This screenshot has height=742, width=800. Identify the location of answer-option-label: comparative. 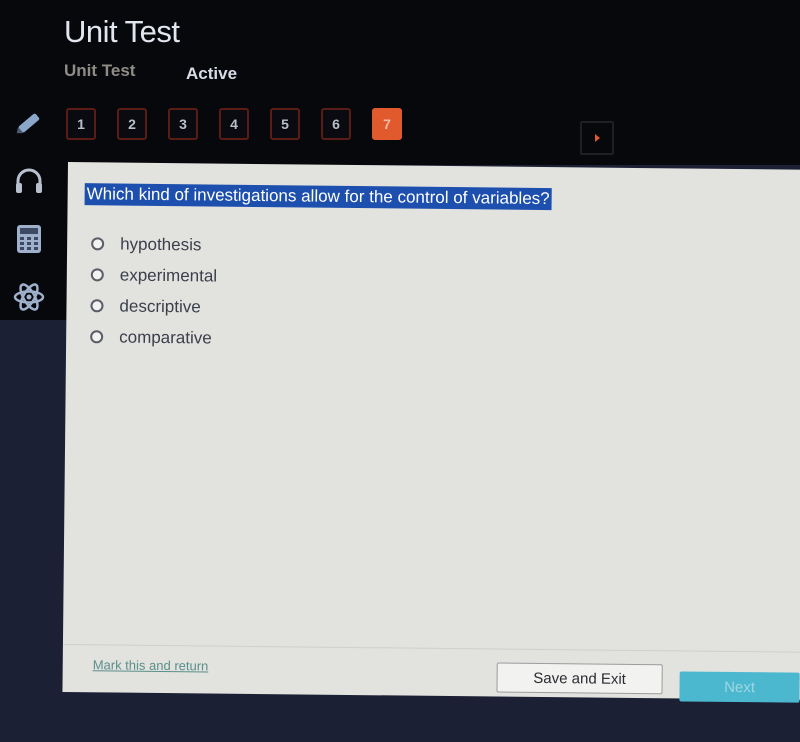
(165, 337).